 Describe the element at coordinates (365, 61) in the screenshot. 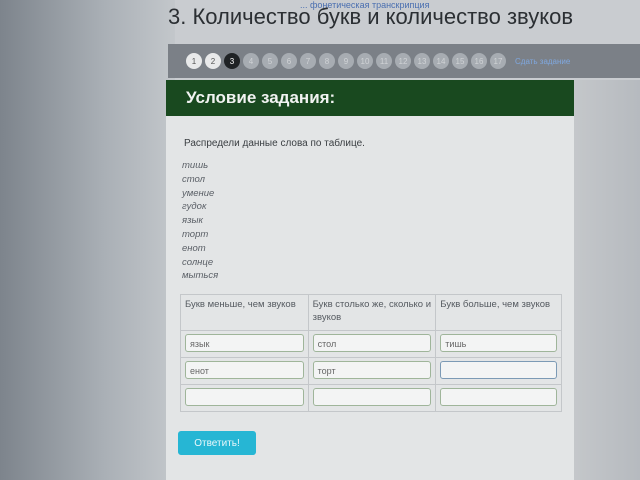

I see `step-10: 10` at that location.